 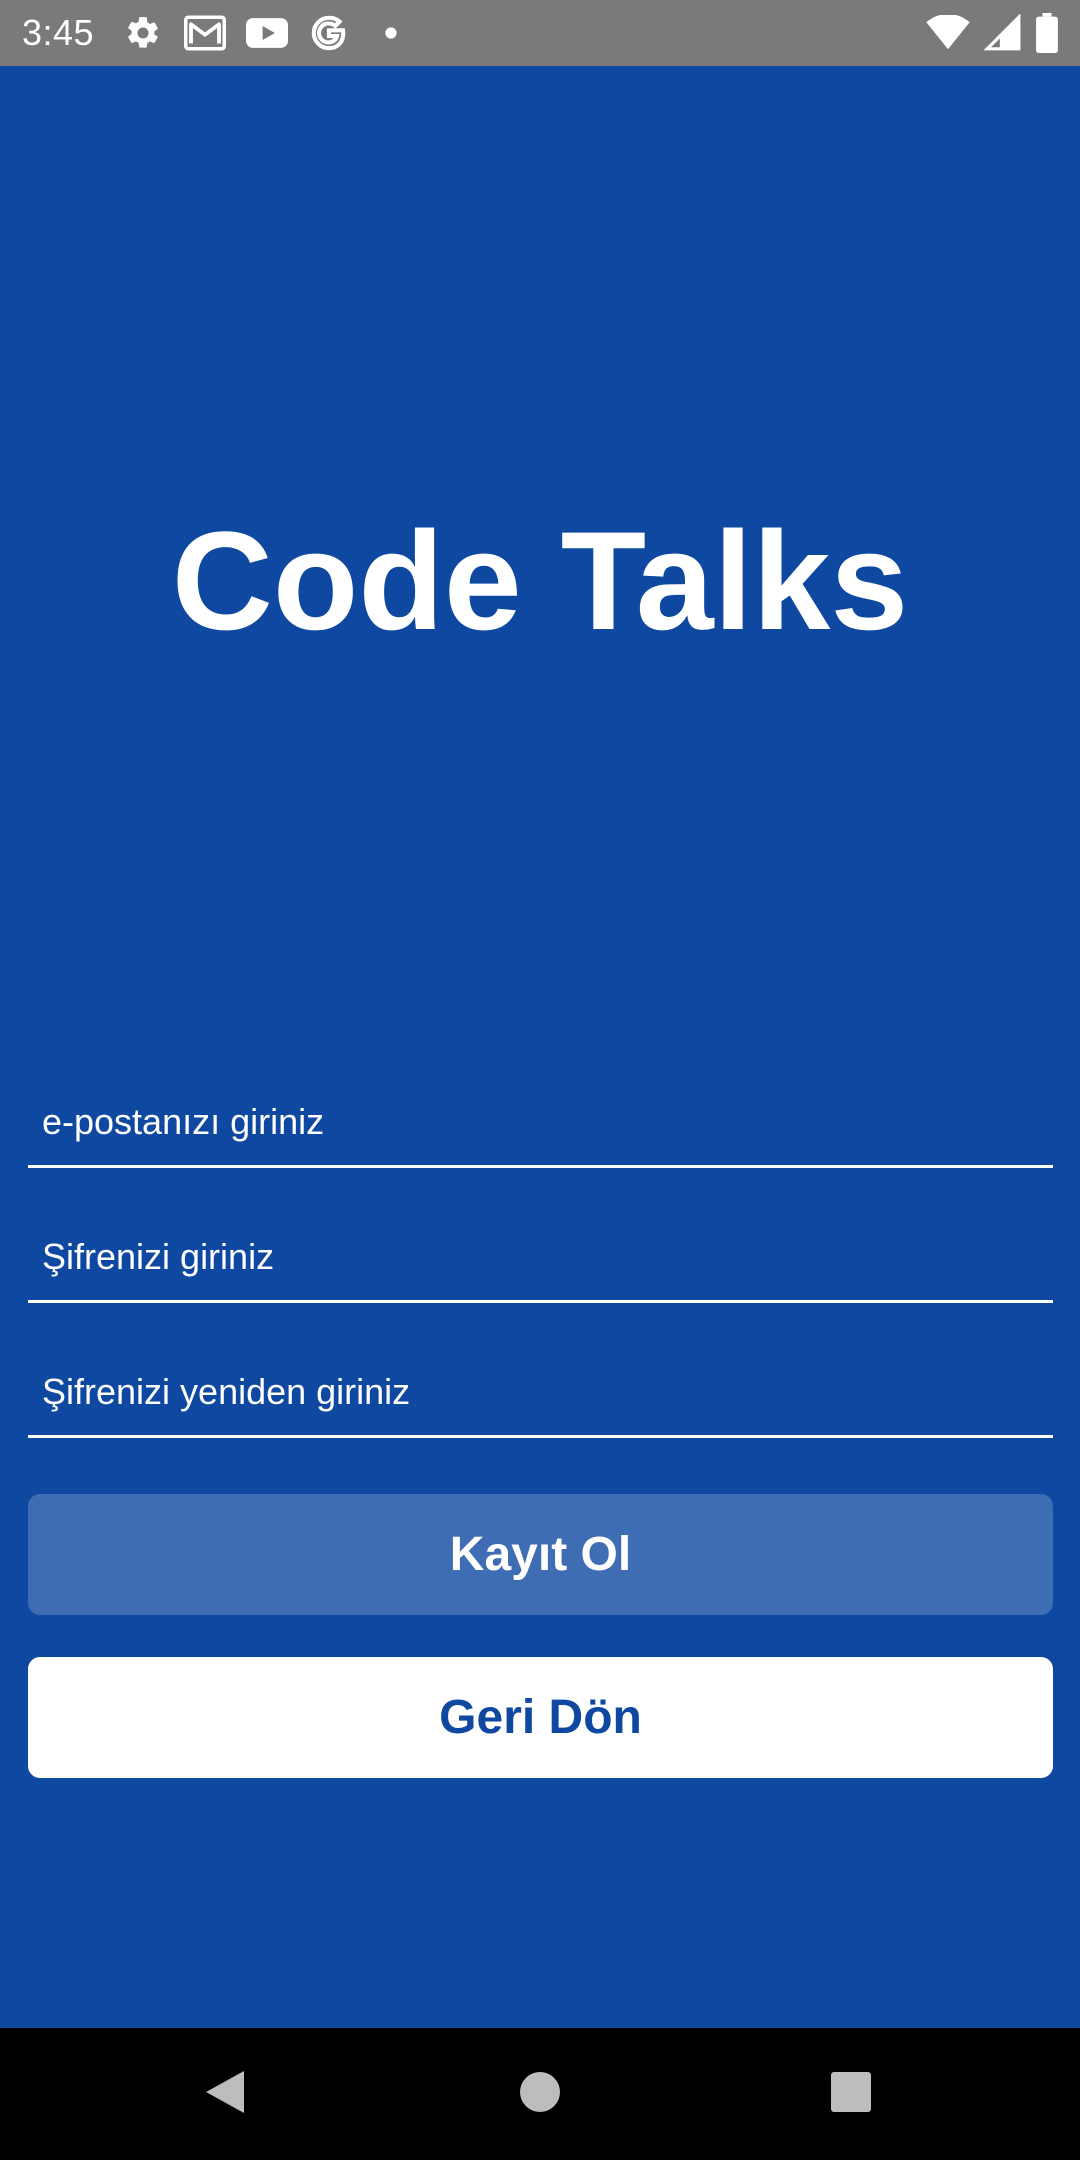 I want to click on register-button-label: Kayıt Ol, so click(x=540, y=1554).